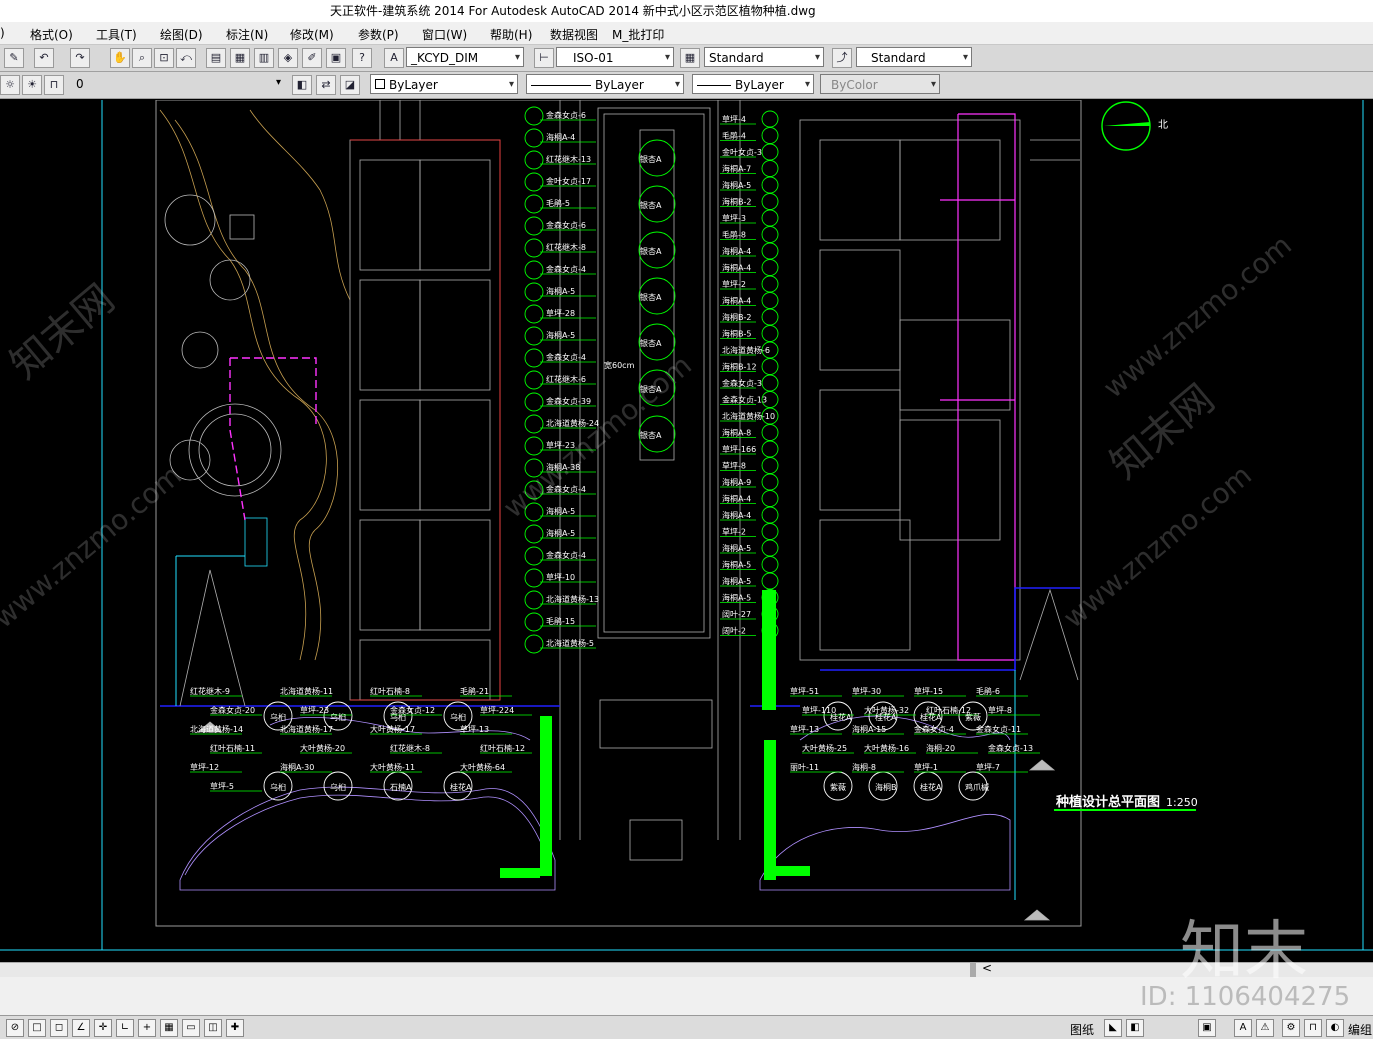 This screenshot has width=1373, height=1039. What do you see at coordinates (465, 57) in the screenshot?
I see `dimstyle-select: _KCYD_DIM ▾` at bounding box center [465, 57].